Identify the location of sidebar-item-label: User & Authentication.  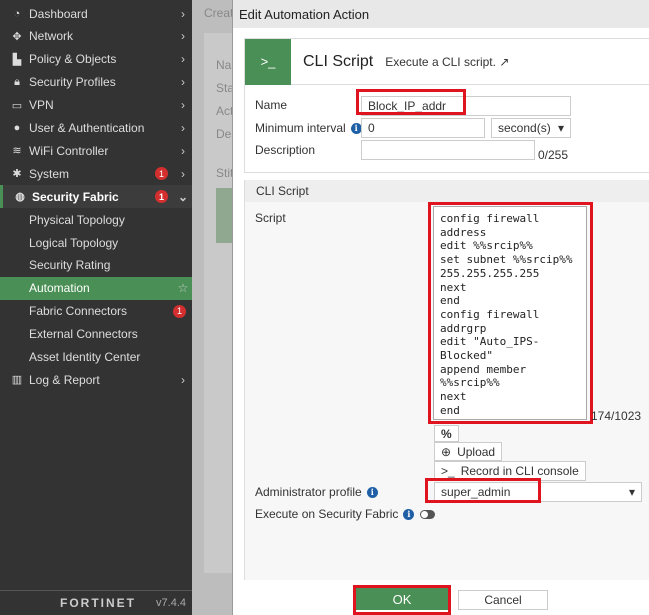
(87, 128).